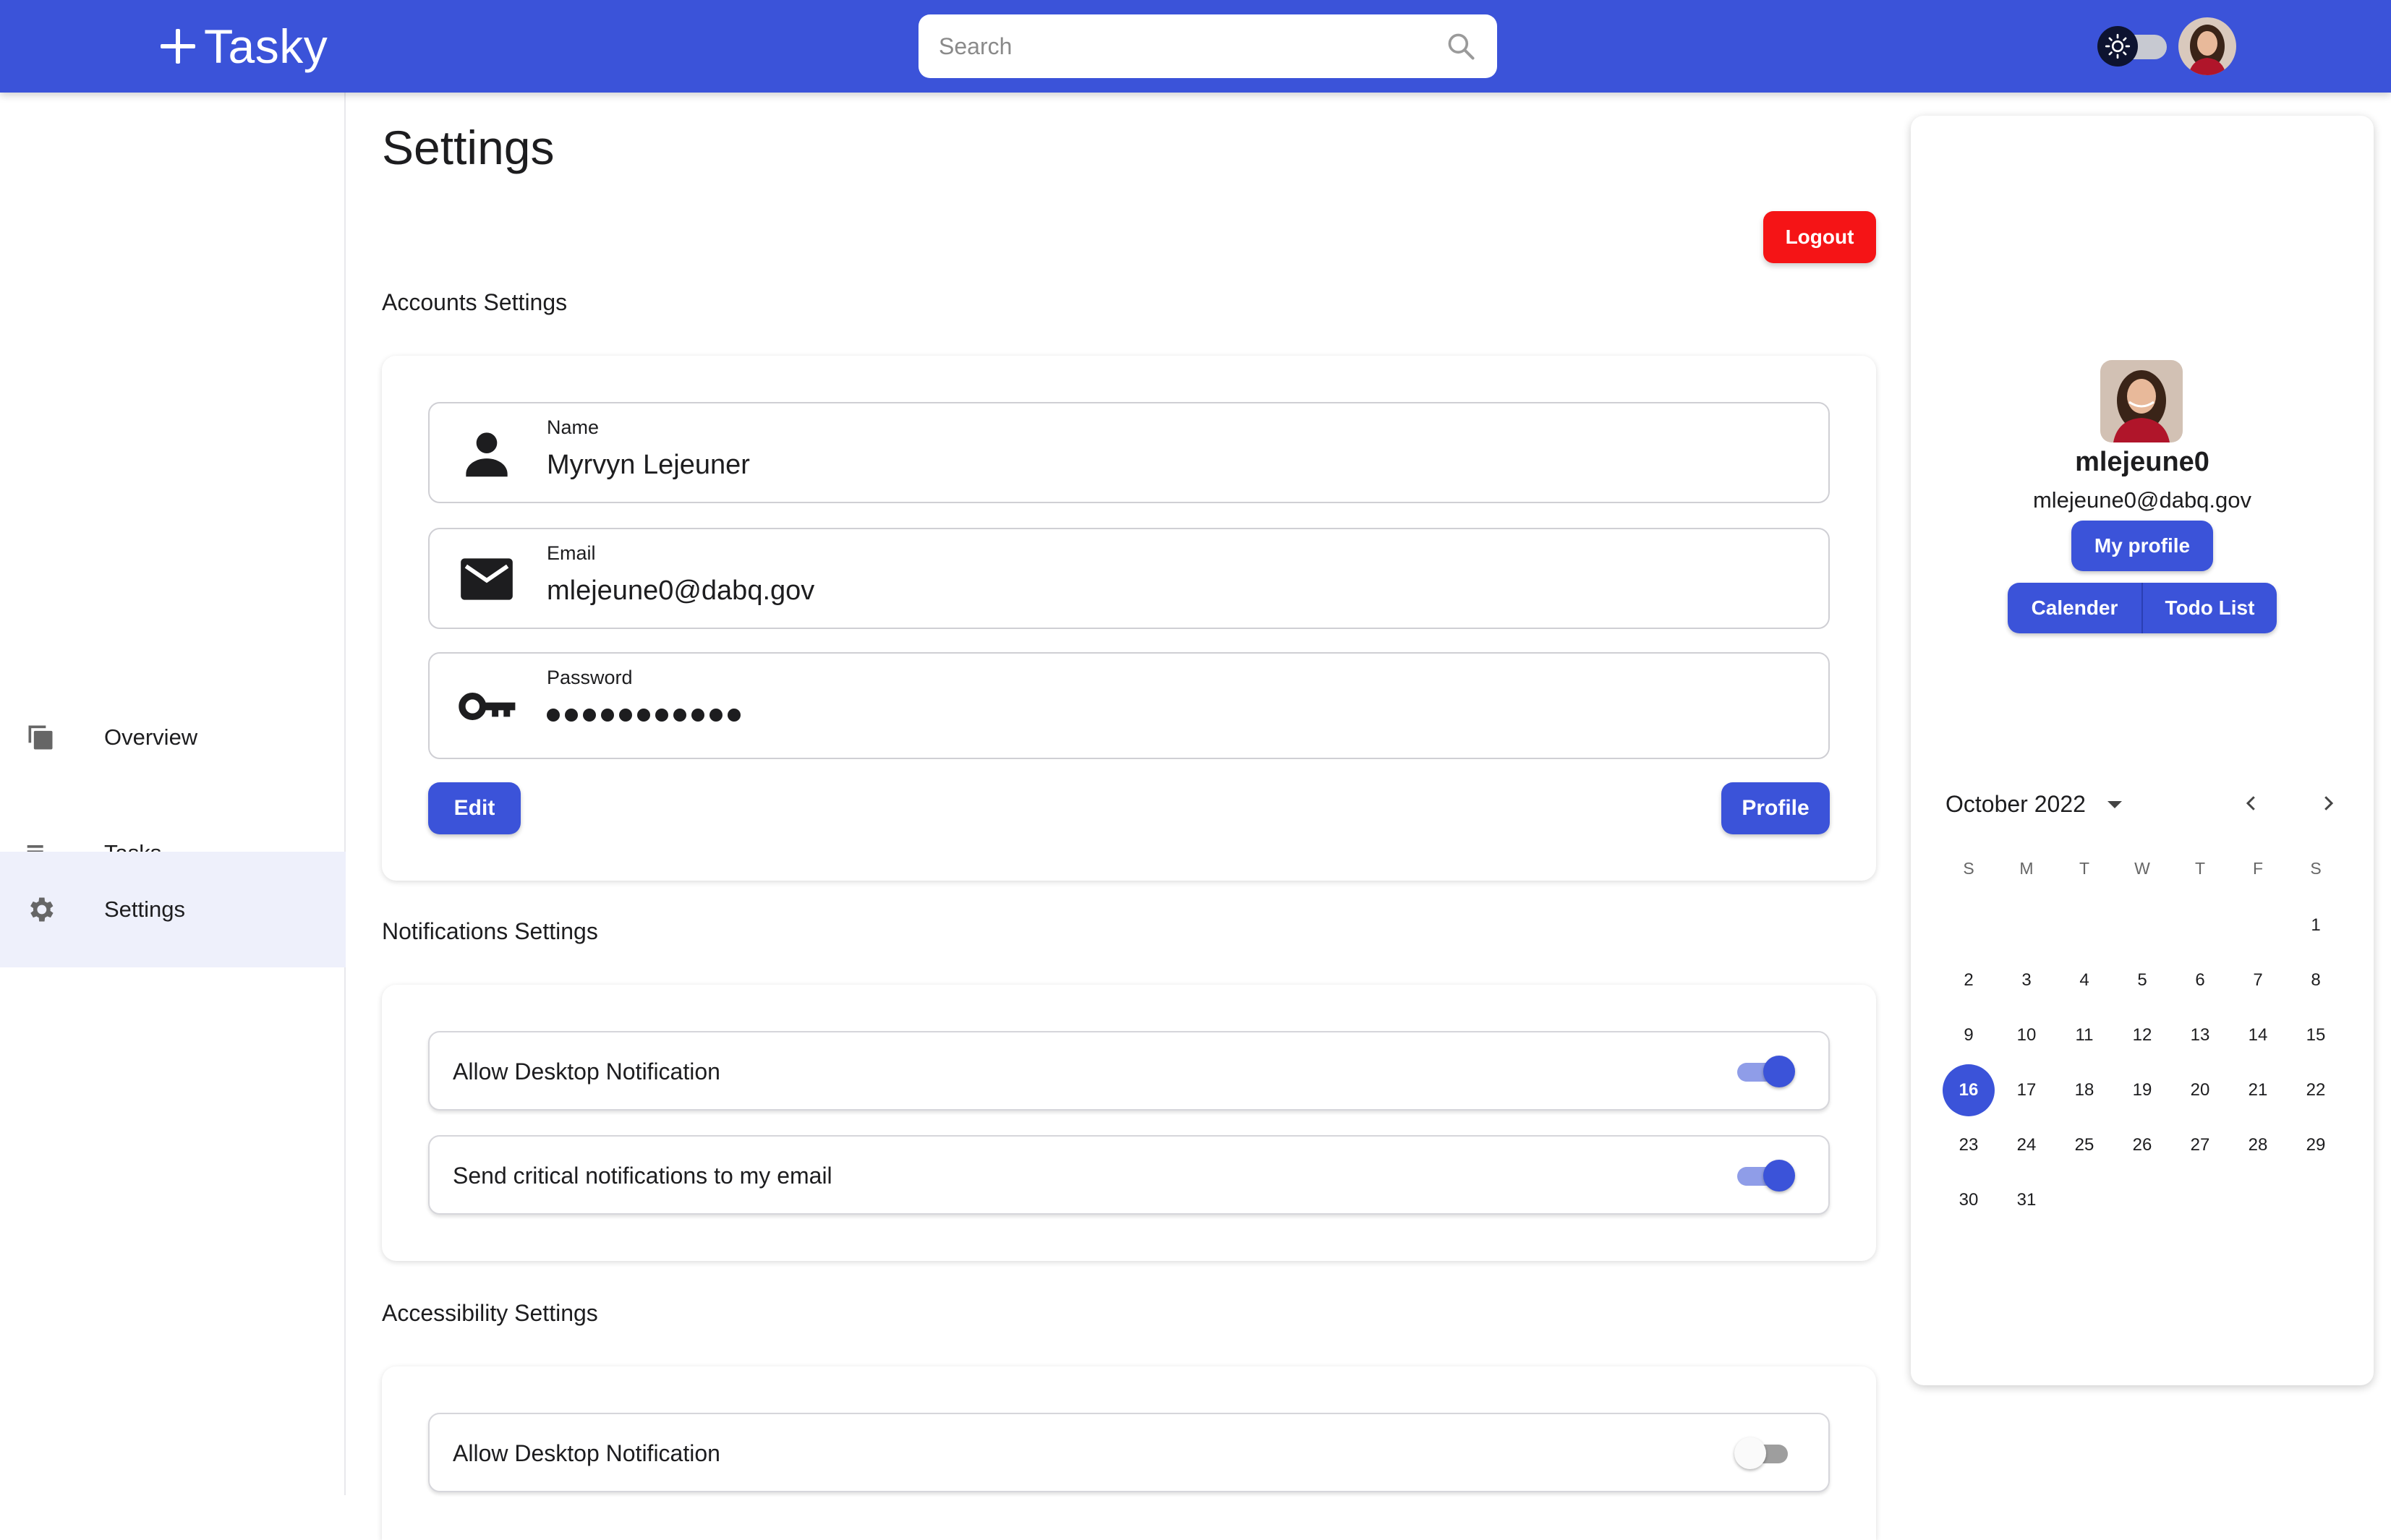 The height and width of the screenshot is (1540, 2391). Describe the element at coordinates (1969, 1200) in the screenshot. I see `calendar-day: 30` at that location.